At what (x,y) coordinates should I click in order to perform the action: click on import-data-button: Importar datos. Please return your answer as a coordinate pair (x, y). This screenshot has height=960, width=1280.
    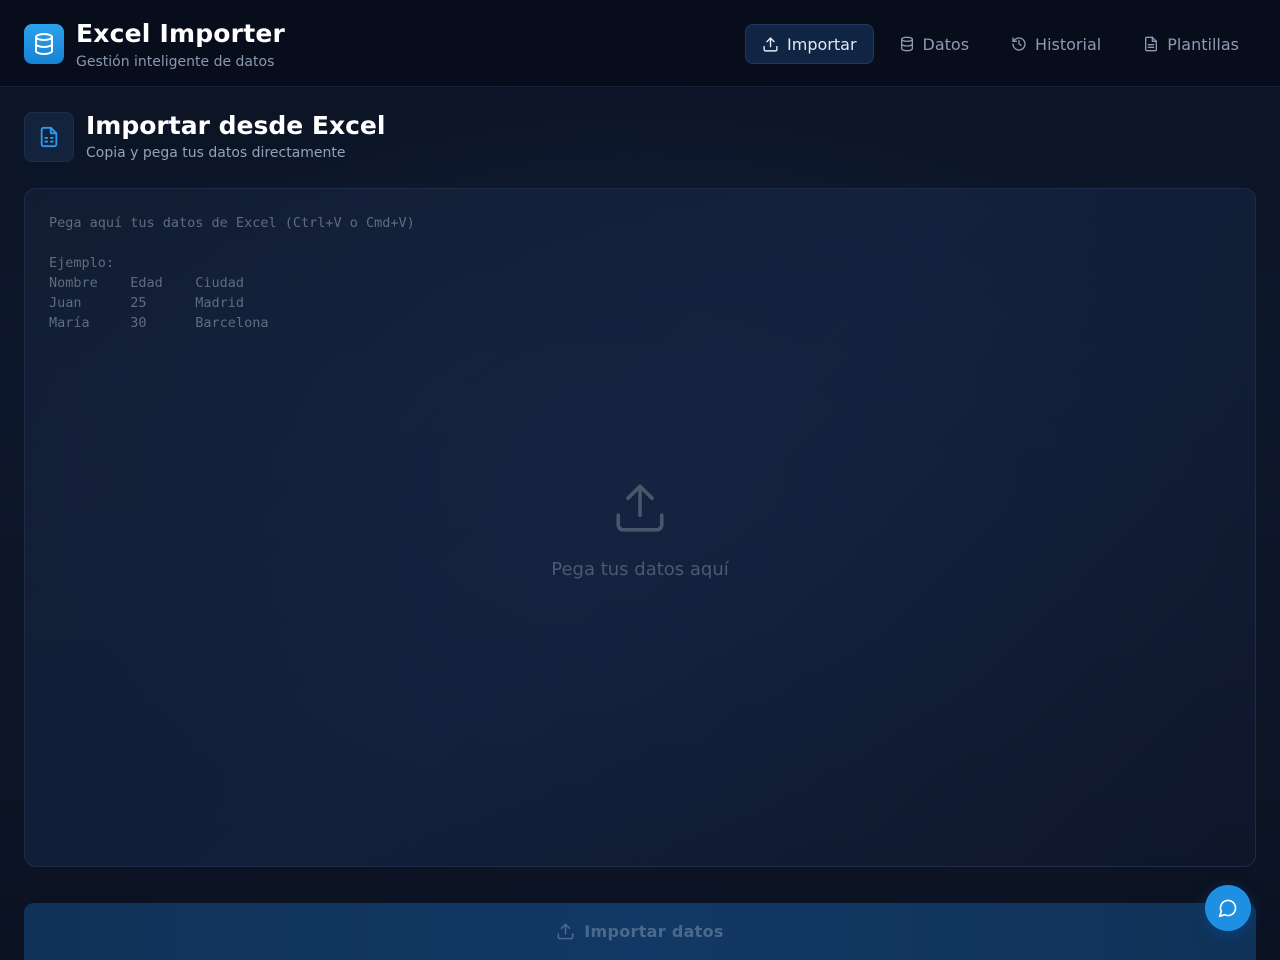
    Looking at the image, I should click on (640, 931).